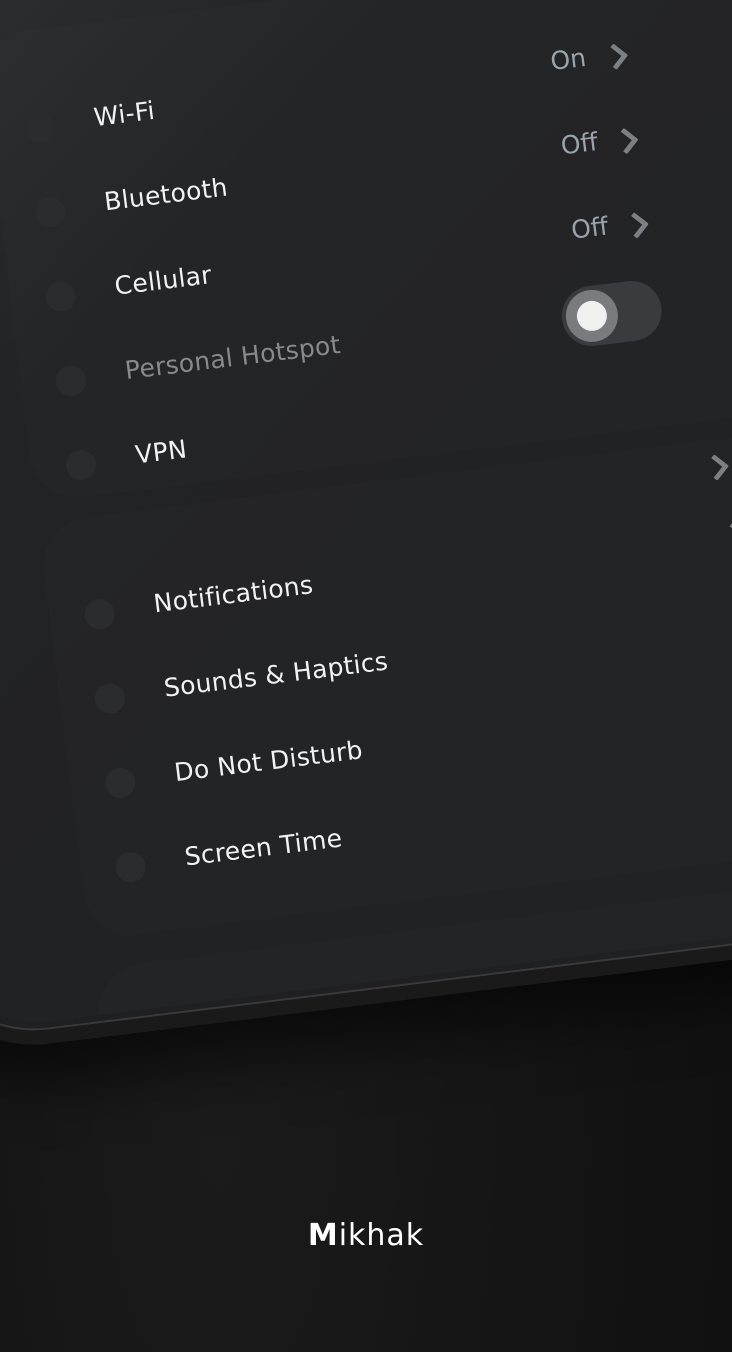 Image resolution: width=732 pixels, height=1352 pixels. I want to click on brand-initial: M, so click(323, 1235).